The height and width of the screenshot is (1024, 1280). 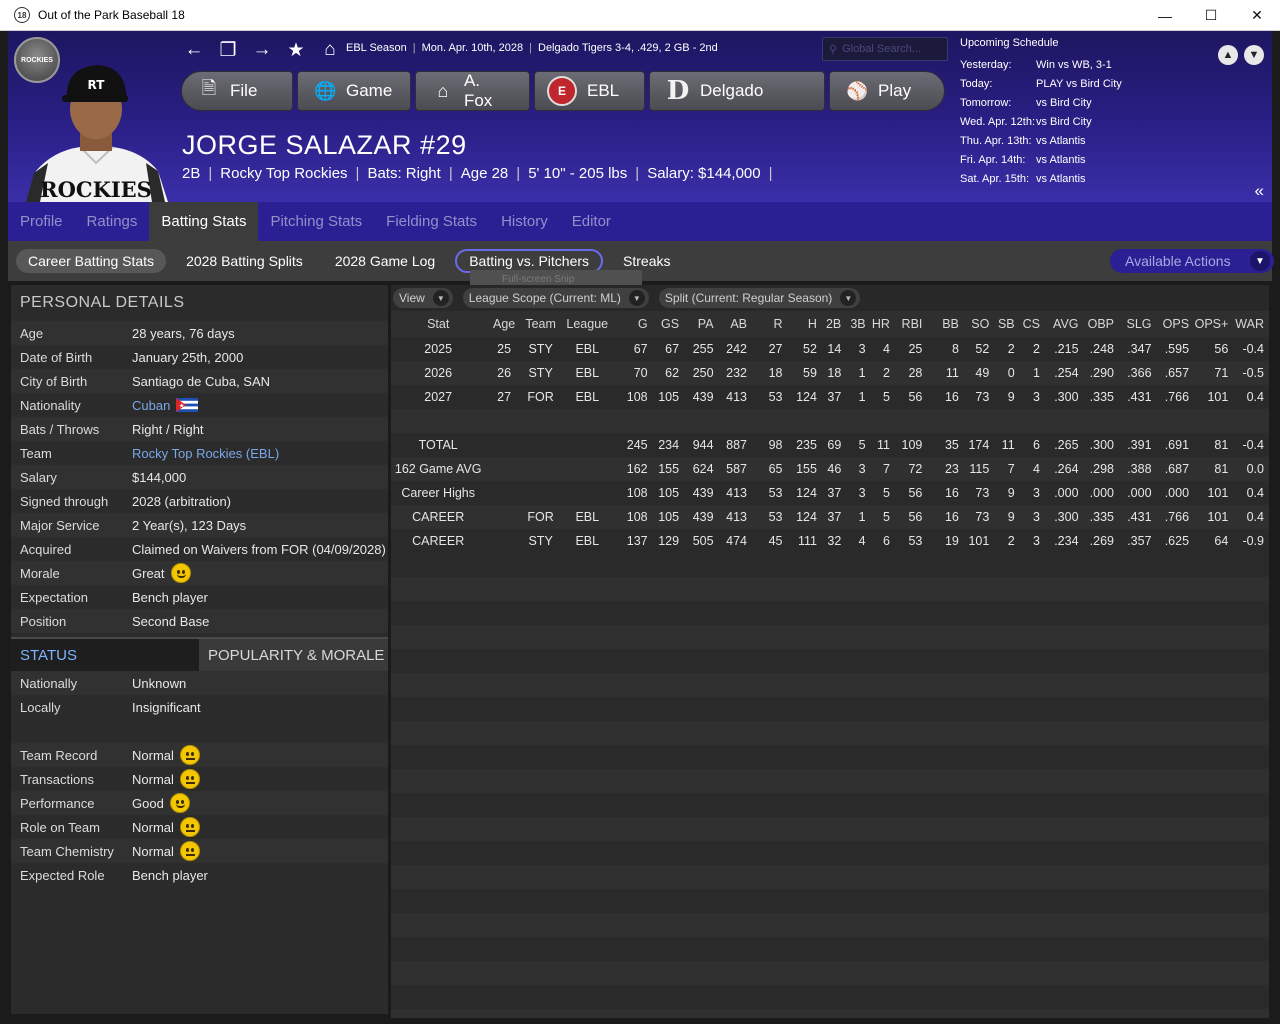 I want to click on tab-editor: Editor, so click(x=591, y=221).